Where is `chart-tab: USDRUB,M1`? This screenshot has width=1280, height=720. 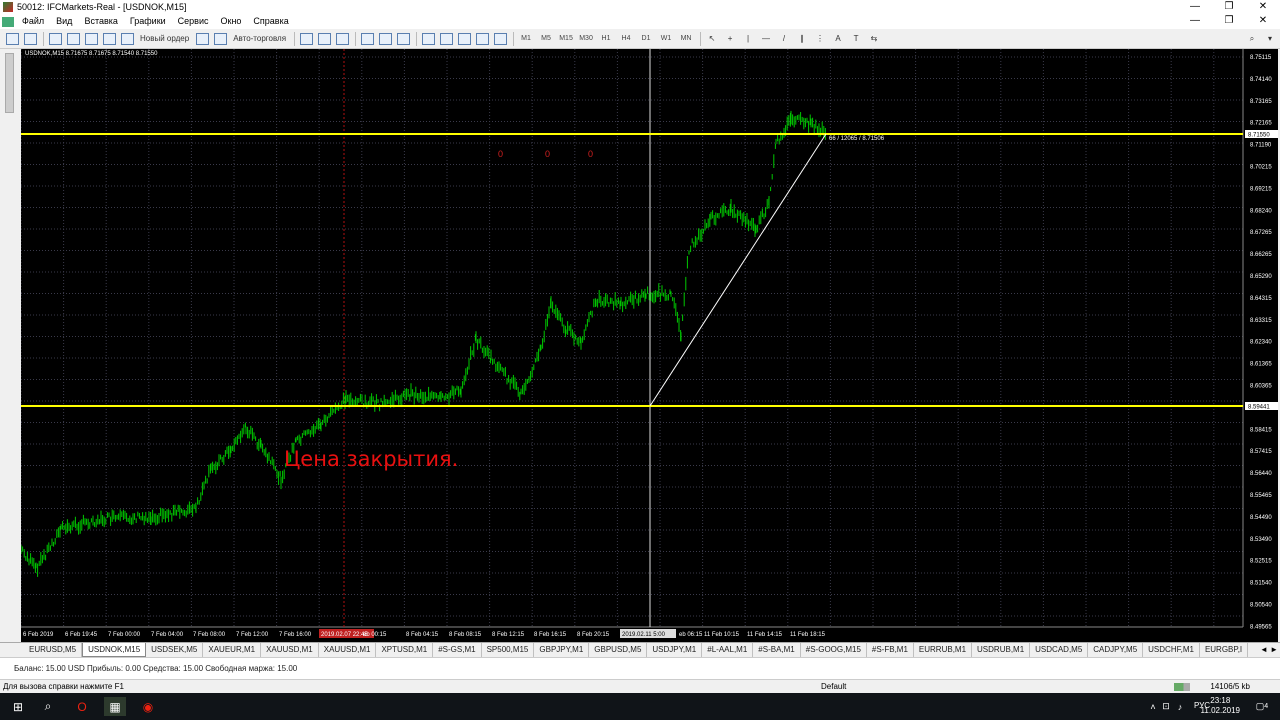
chart-tab: USDRUB,M1 is located at coordinates (1001, 650).